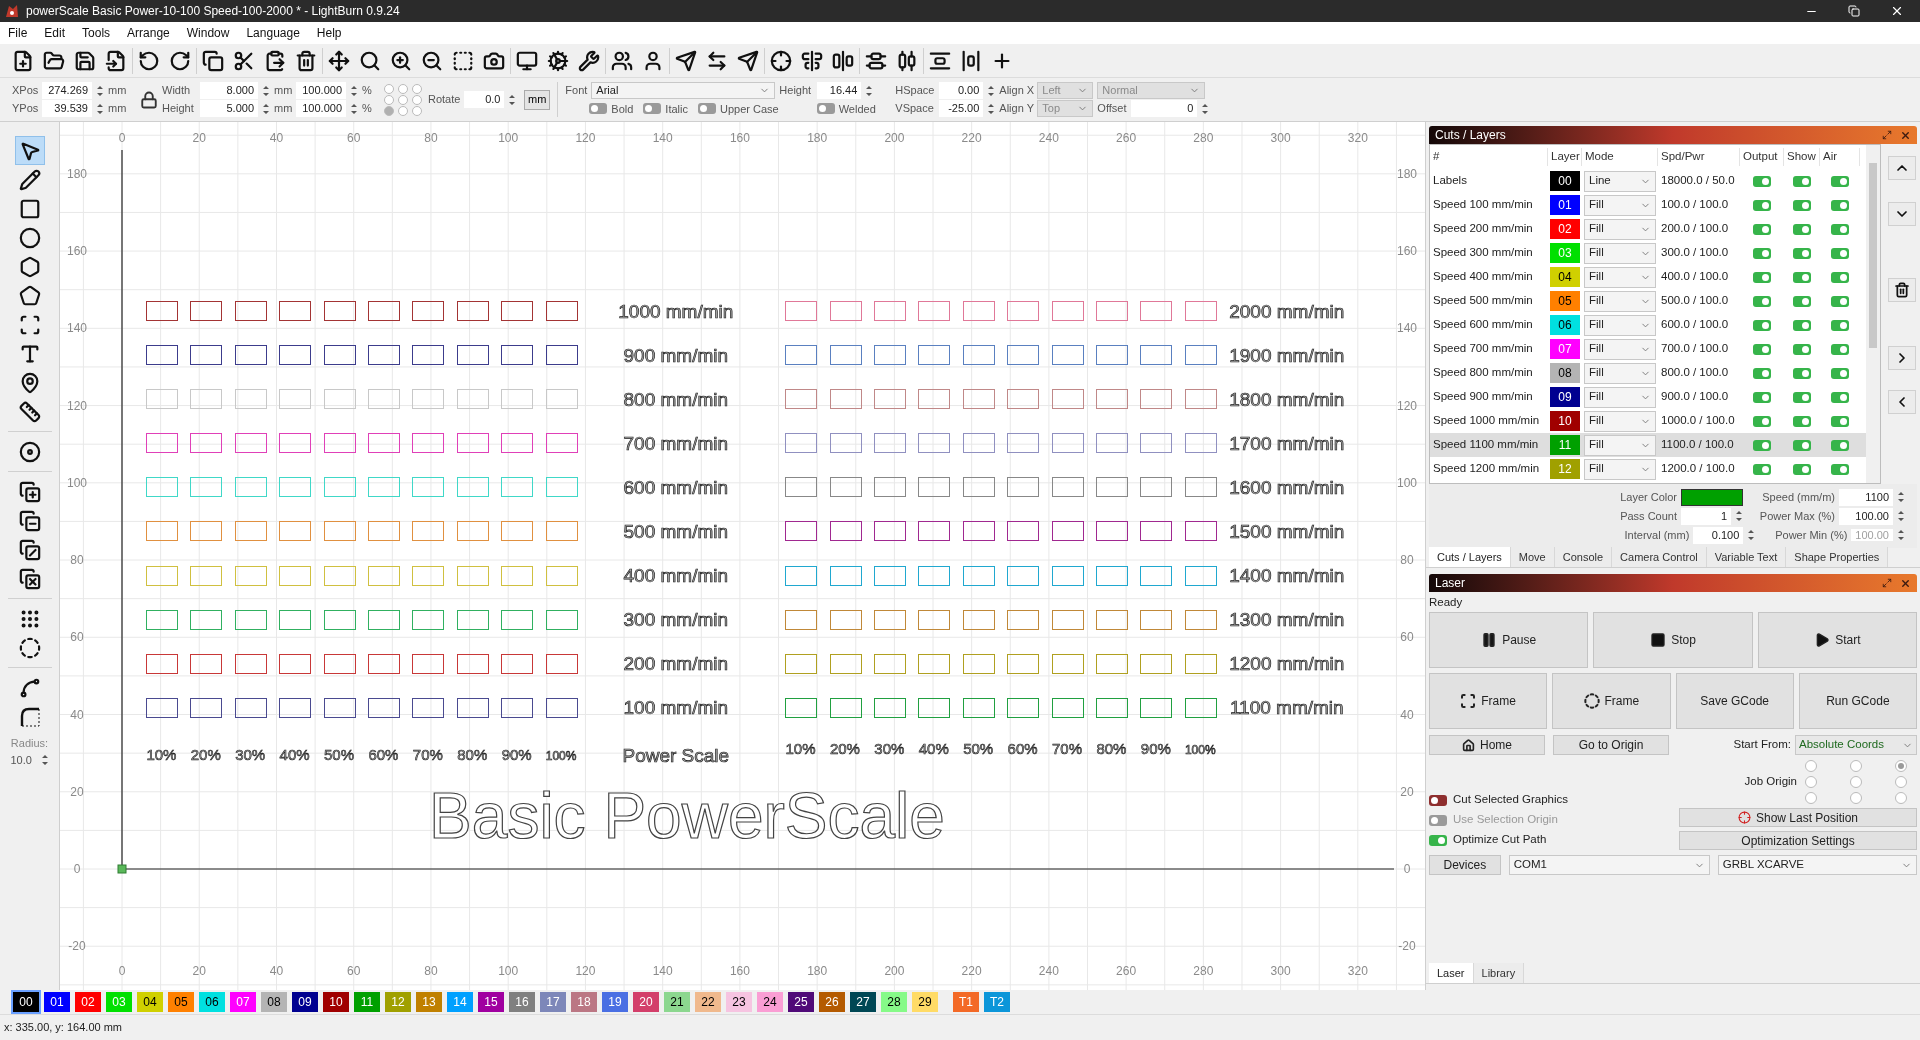  What do you see at coordinates (1699, 157) in the screenshot?
I see `column-header: Spd/Pwr` at bounding box center [1699, 157].